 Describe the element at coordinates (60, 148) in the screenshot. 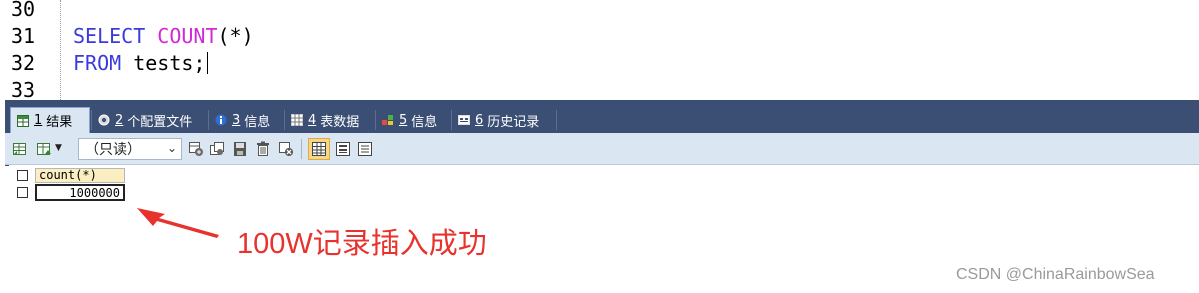

I see `chevron-down-icon: ▼` at that location.